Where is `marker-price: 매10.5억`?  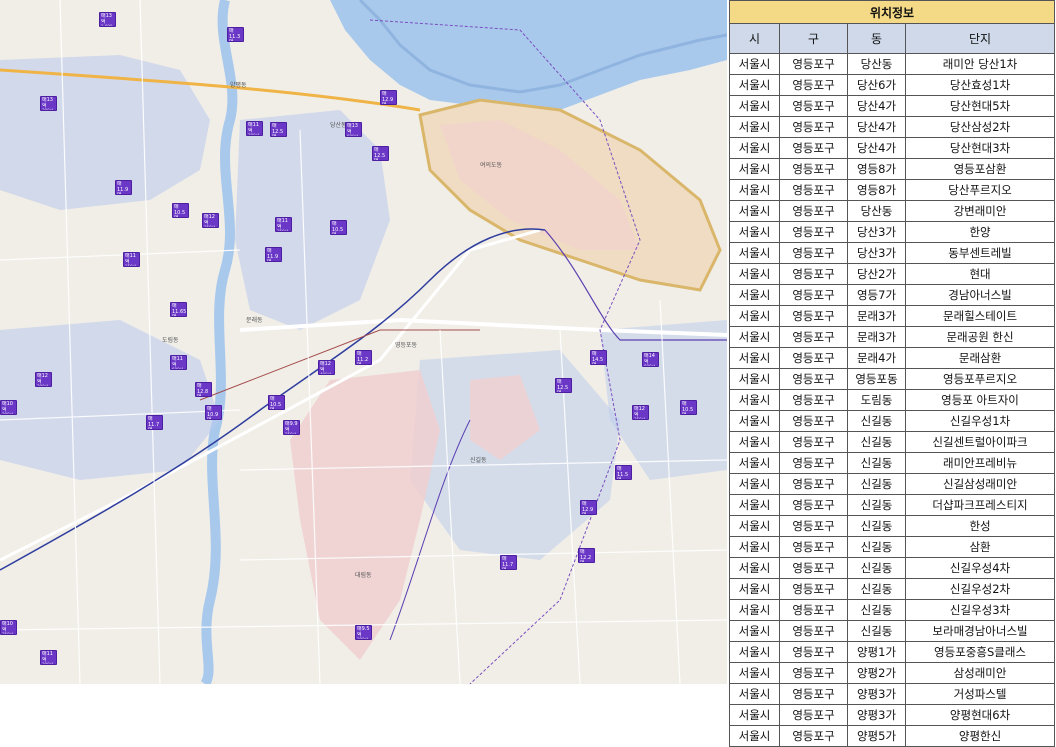 marker-price: 매10.5억 is located at coordinates (180, 211).